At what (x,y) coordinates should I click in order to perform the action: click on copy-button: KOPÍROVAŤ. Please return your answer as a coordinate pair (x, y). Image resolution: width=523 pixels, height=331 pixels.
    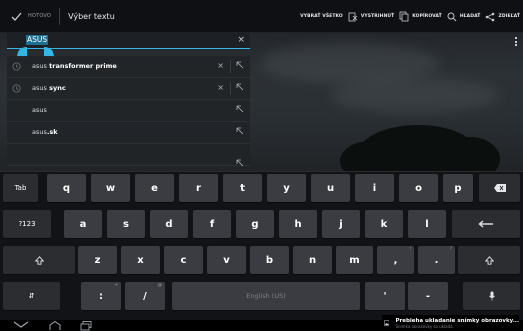
    Looking at the image, I should click on (420, 16).